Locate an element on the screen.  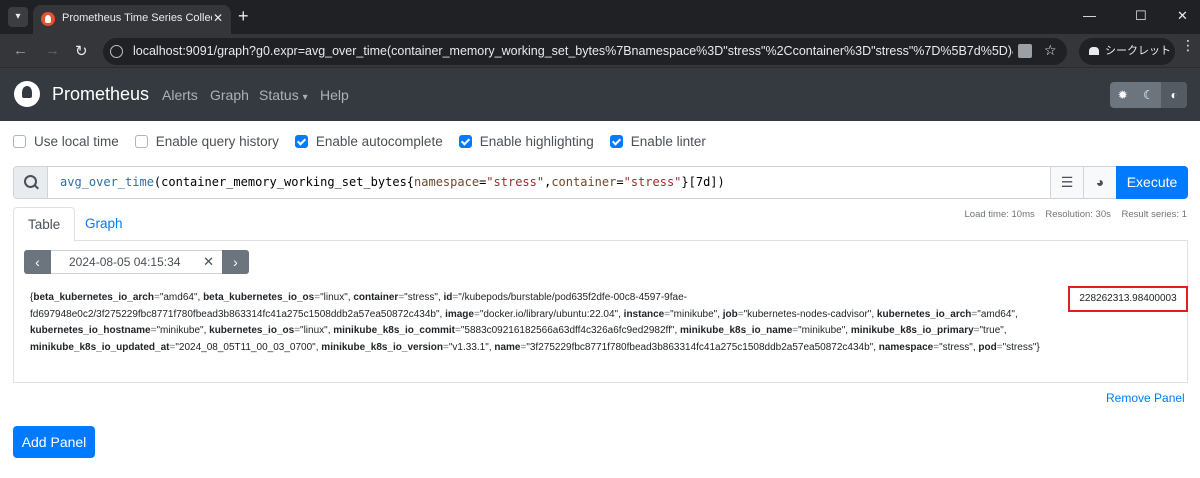
series-label-name: kubernetes_io_os is located at coordinates (252, 330).